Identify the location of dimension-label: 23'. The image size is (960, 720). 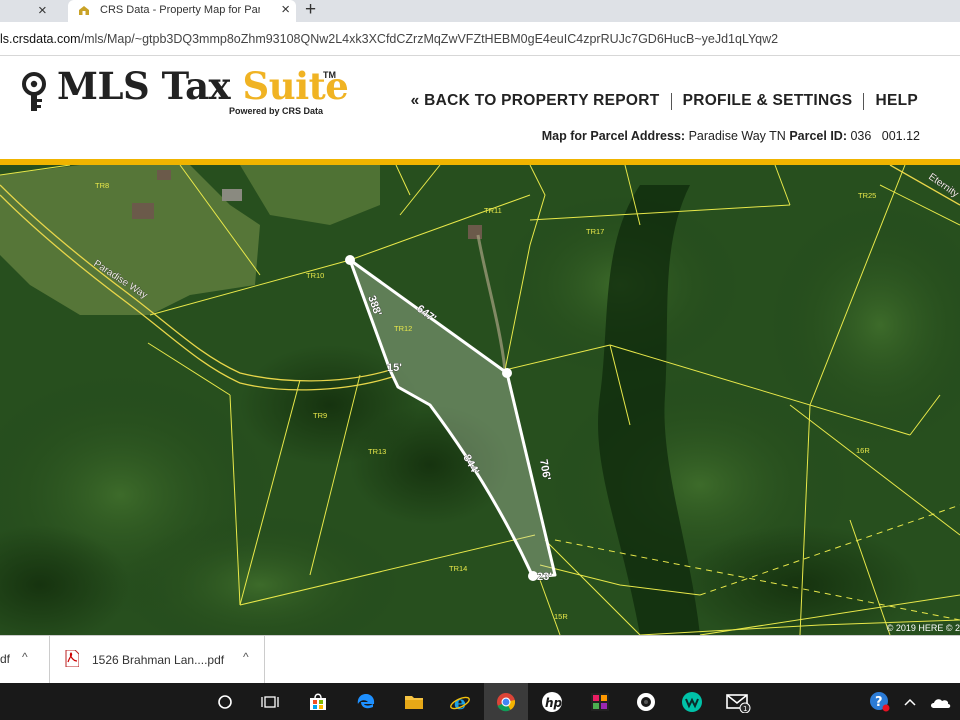
(544, 577).